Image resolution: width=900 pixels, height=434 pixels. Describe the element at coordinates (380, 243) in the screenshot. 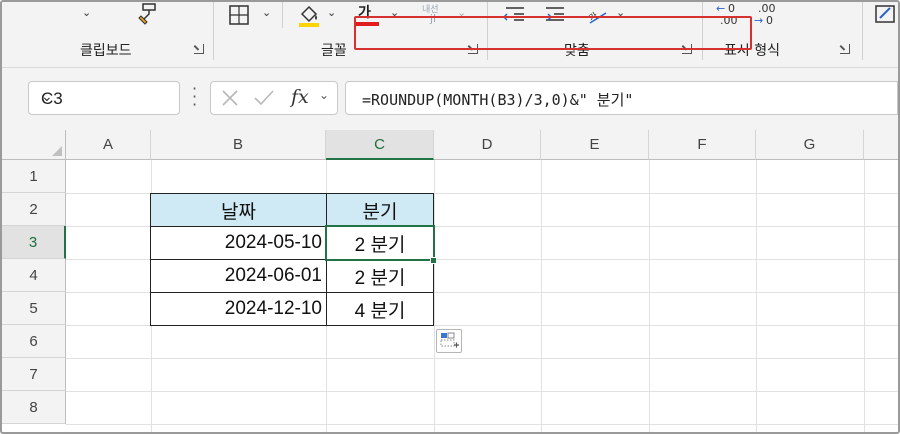

I see `active-cell-border` at that location.